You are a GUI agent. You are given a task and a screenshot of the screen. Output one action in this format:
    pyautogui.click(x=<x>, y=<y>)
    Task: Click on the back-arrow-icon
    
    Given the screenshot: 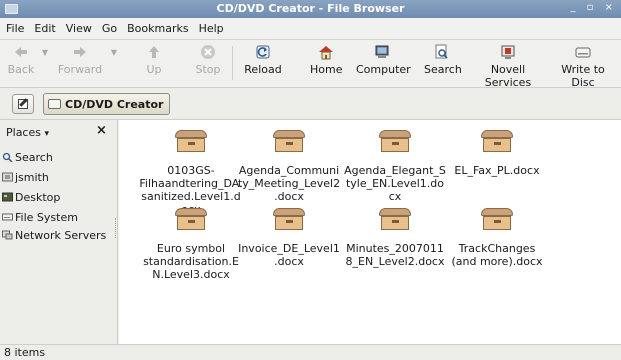 What is the action you would take?
    pyautogui.click(x=21, y=52)
    